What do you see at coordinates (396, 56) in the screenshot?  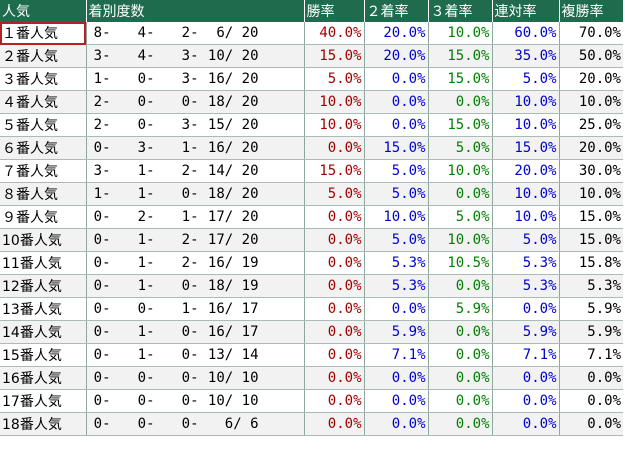 I see `second-rate-cell: 20.0%` at bounding box center [396, 56].